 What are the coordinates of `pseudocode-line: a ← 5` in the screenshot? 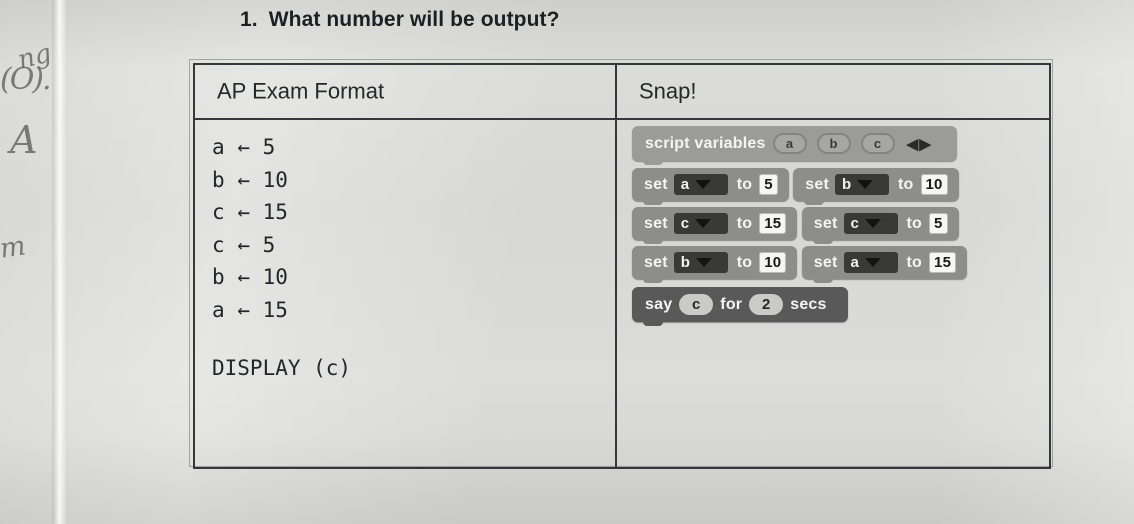 It's located at (281, 147).